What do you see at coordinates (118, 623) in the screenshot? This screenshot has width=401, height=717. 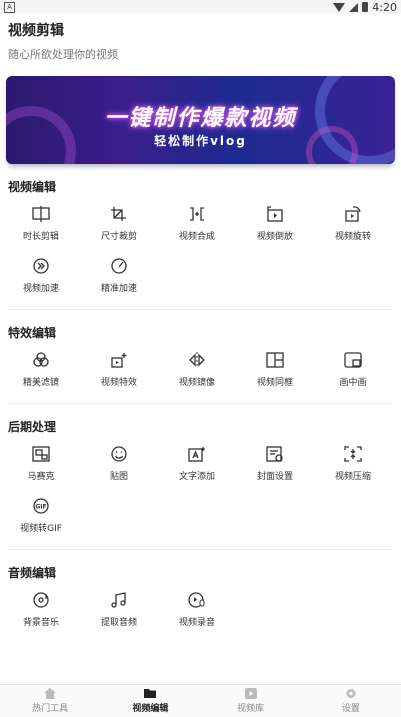 I see `tool-label: 提取音频` at bounding box center [118, 623].